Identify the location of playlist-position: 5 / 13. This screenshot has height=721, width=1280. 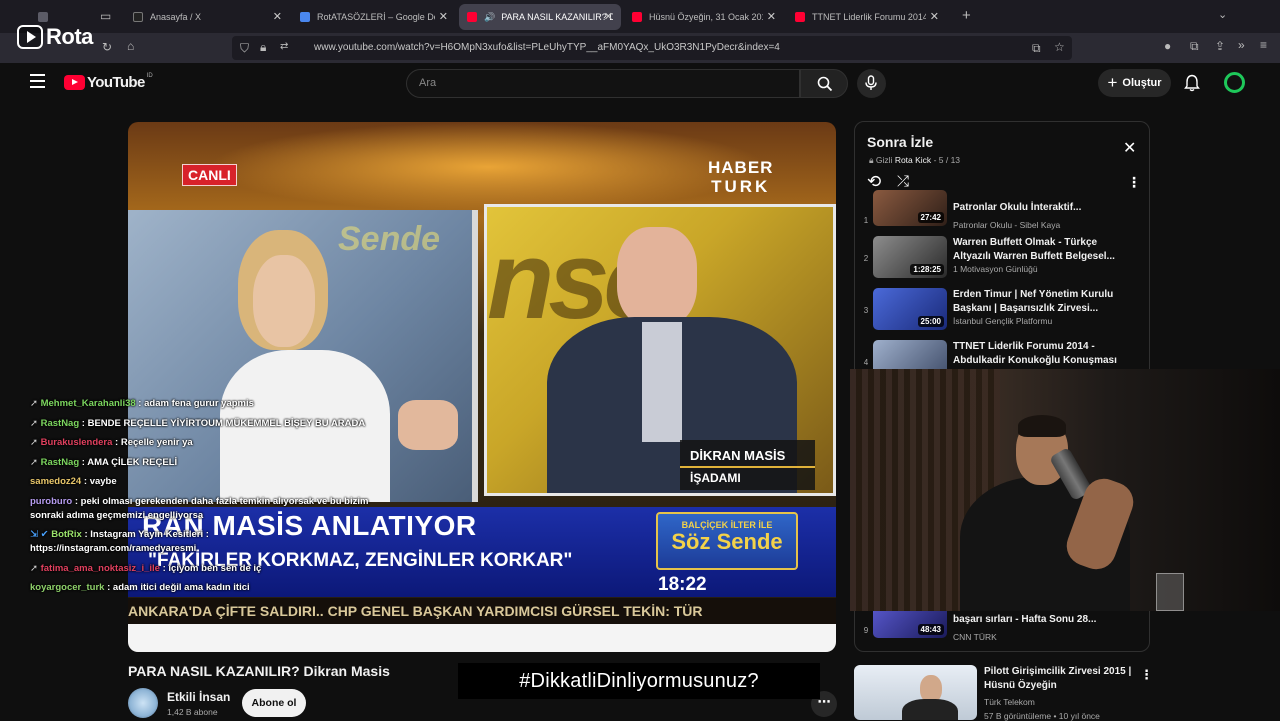
(949, 160).